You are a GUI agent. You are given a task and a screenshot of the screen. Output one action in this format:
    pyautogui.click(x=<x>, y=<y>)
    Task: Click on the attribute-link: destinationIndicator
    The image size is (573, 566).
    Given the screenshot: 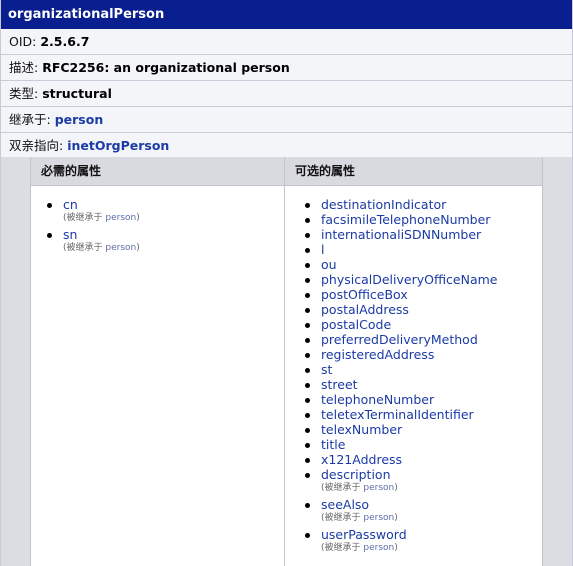 What is the action you would take?
    pyautogui.click(x=431, y=204)
    